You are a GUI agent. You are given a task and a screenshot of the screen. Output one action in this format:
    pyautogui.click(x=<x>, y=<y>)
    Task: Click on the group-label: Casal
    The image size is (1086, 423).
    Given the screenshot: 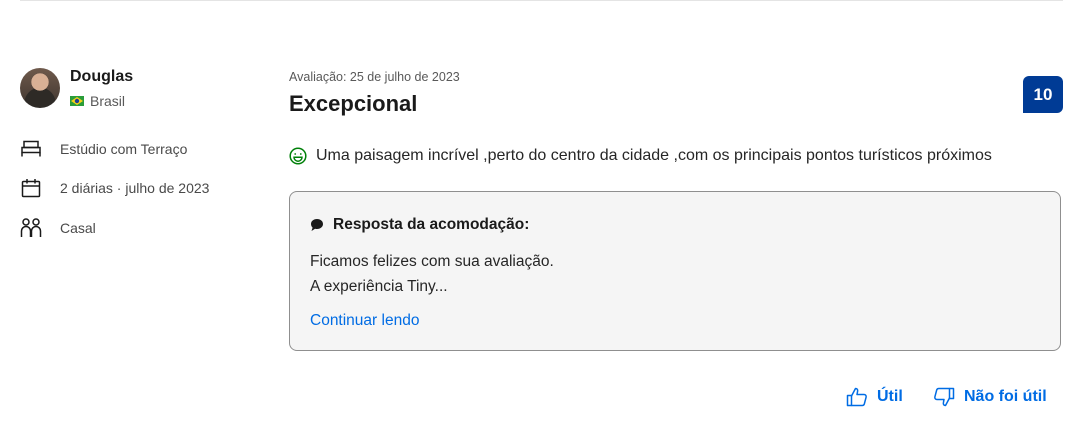 What is the action you would take?
    pyautogui.click(x=78, y=228)
    